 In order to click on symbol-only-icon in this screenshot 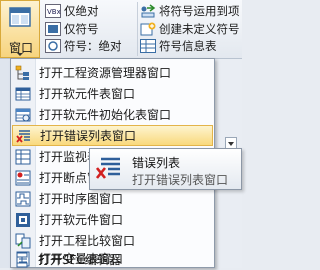, I will do `click(53, 29)`.